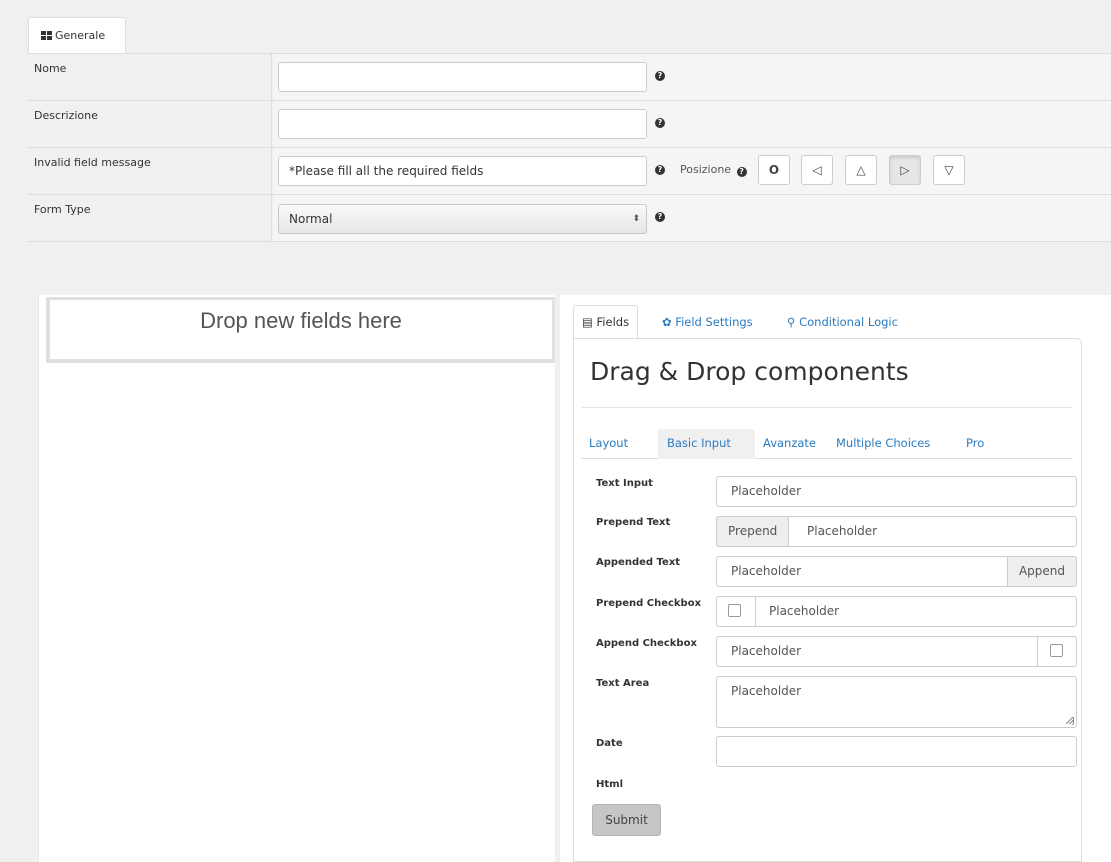  What do you see at coordinates (46, 35) in the screenshot?
I see `grid-icon` at bounding box center [46, 35].